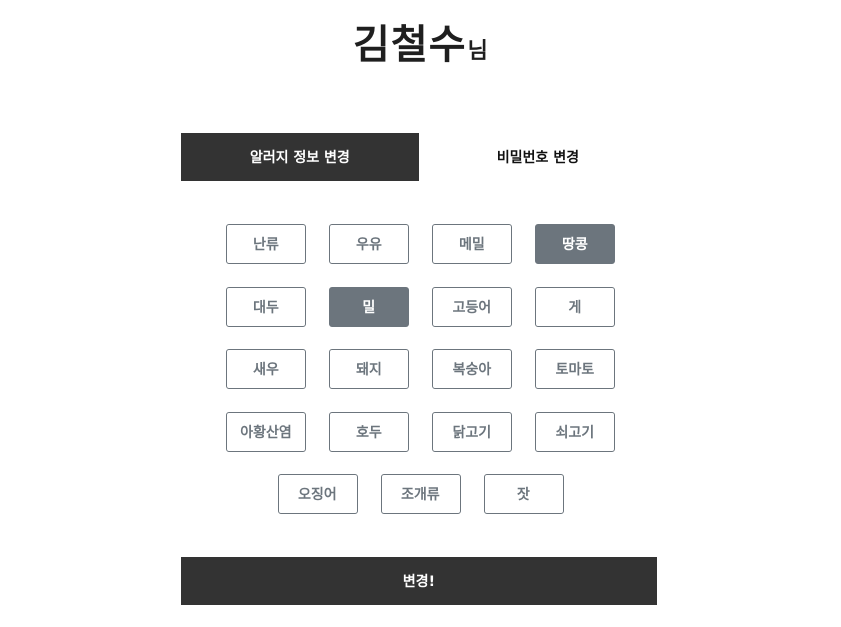  I want to click on allergy-option: 잣, so click(523, 494).